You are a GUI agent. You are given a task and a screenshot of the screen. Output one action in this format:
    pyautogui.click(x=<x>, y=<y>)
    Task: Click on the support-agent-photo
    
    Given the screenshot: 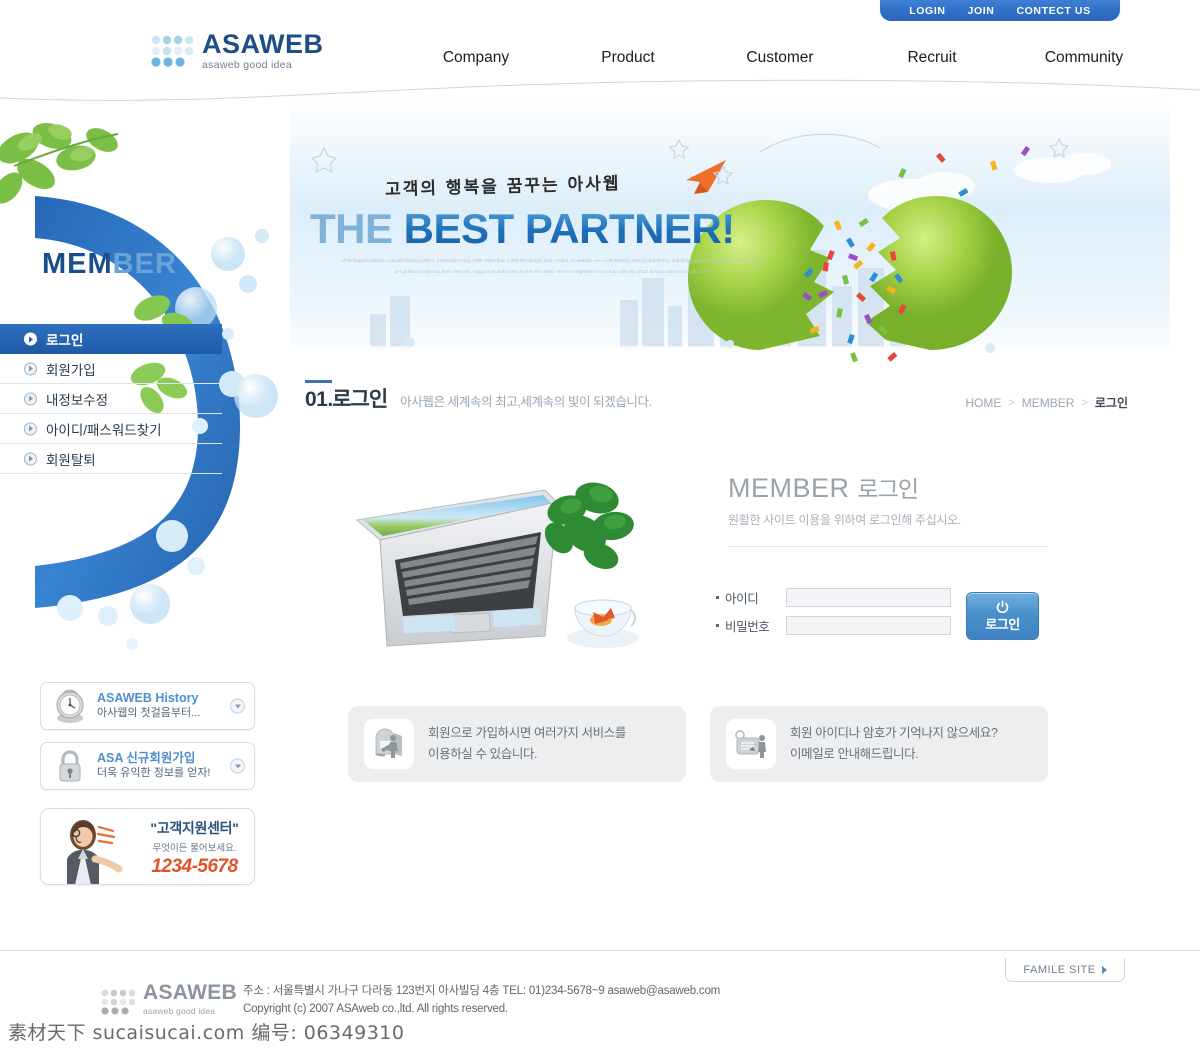 What is the action you would take?
    pyautogui.click(x=91, y=847)
    